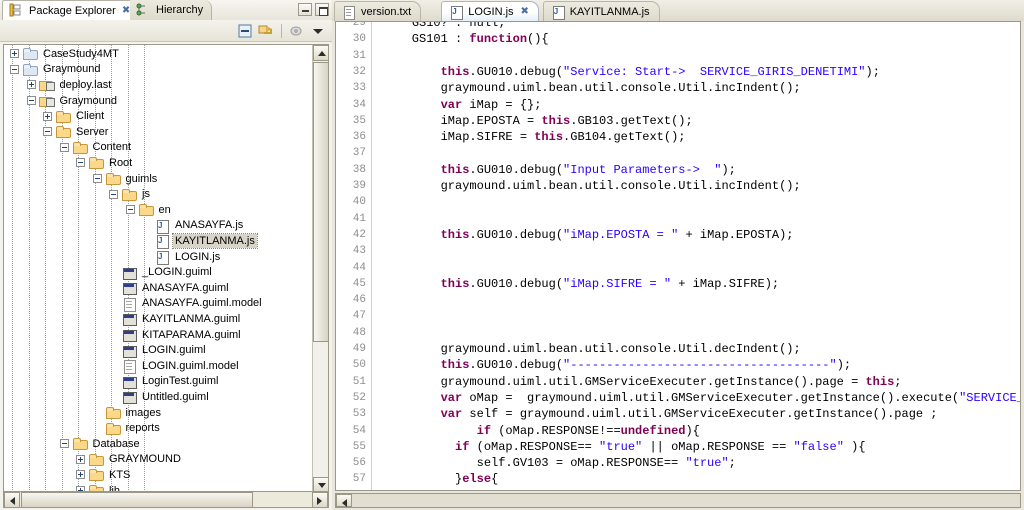 Image resolution: width=1024 pixels, height=510 pixels. What do you see at coordinates (174, 319) in the screenshot?
I see `tree-item: KAYITLANMA.guiml` at bounding box center [174, 319].